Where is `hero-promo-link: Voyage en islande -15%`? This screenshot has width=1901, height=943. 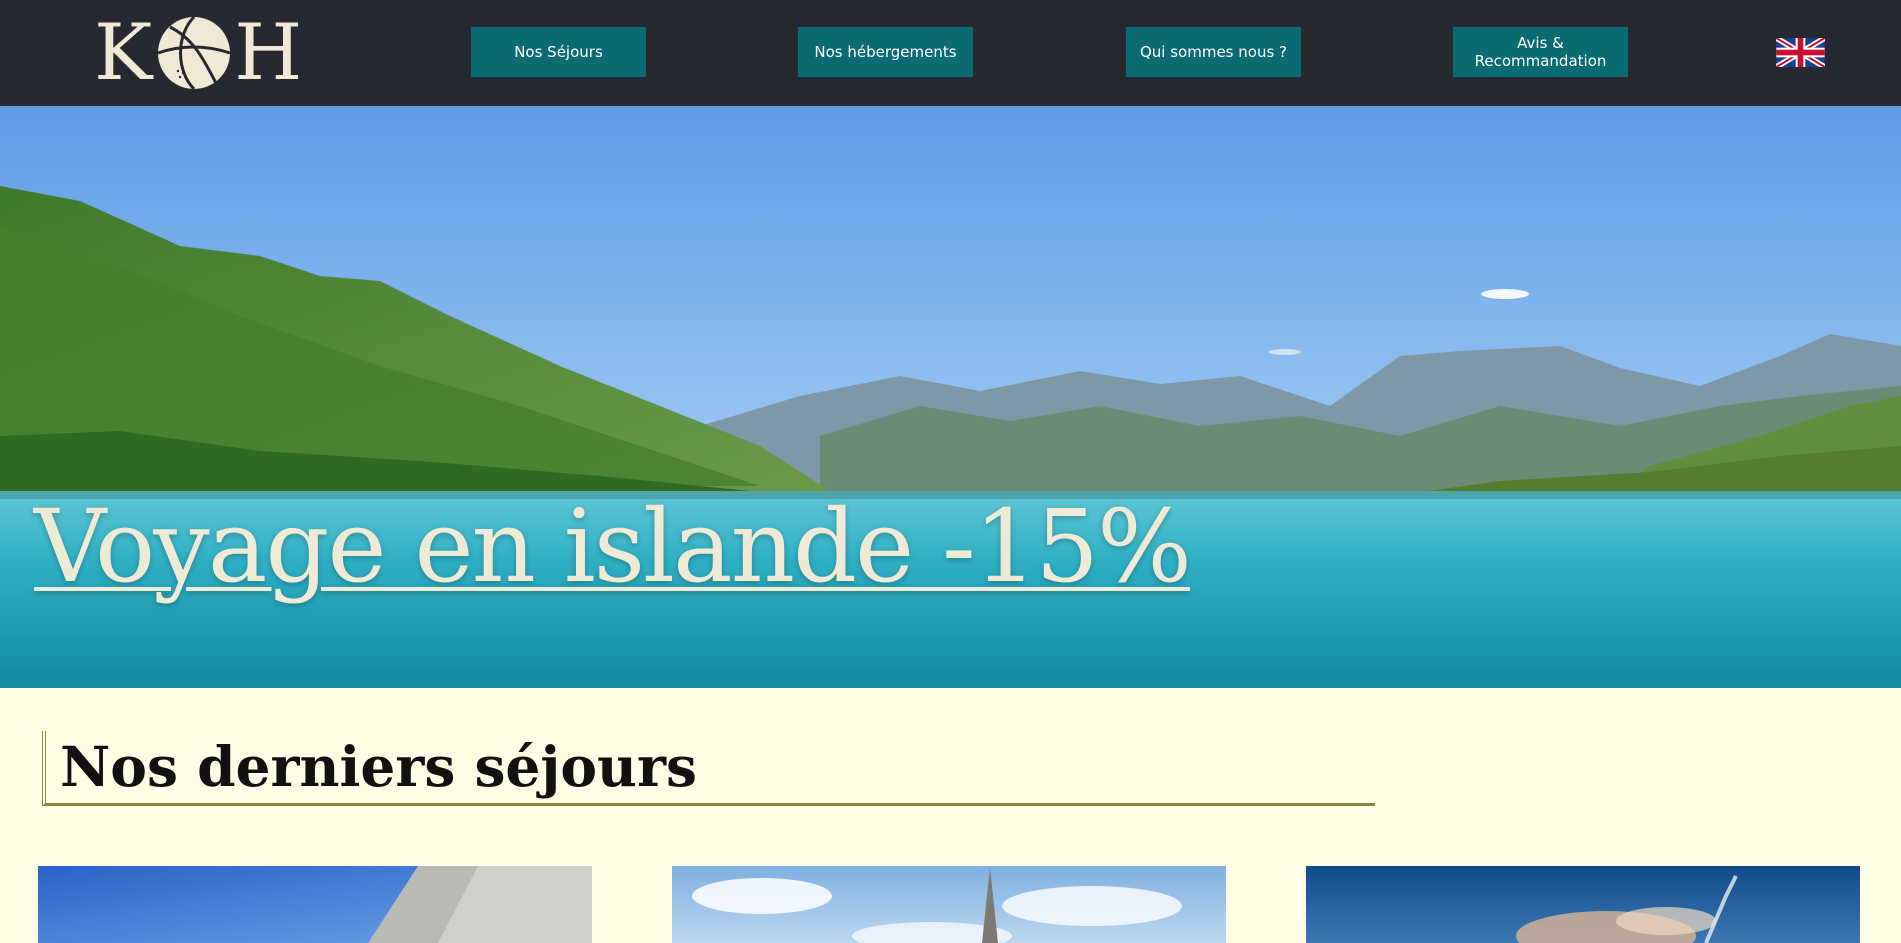
hero-promo-link: Voyage en islande -15% is located at coordinates (613, 547).